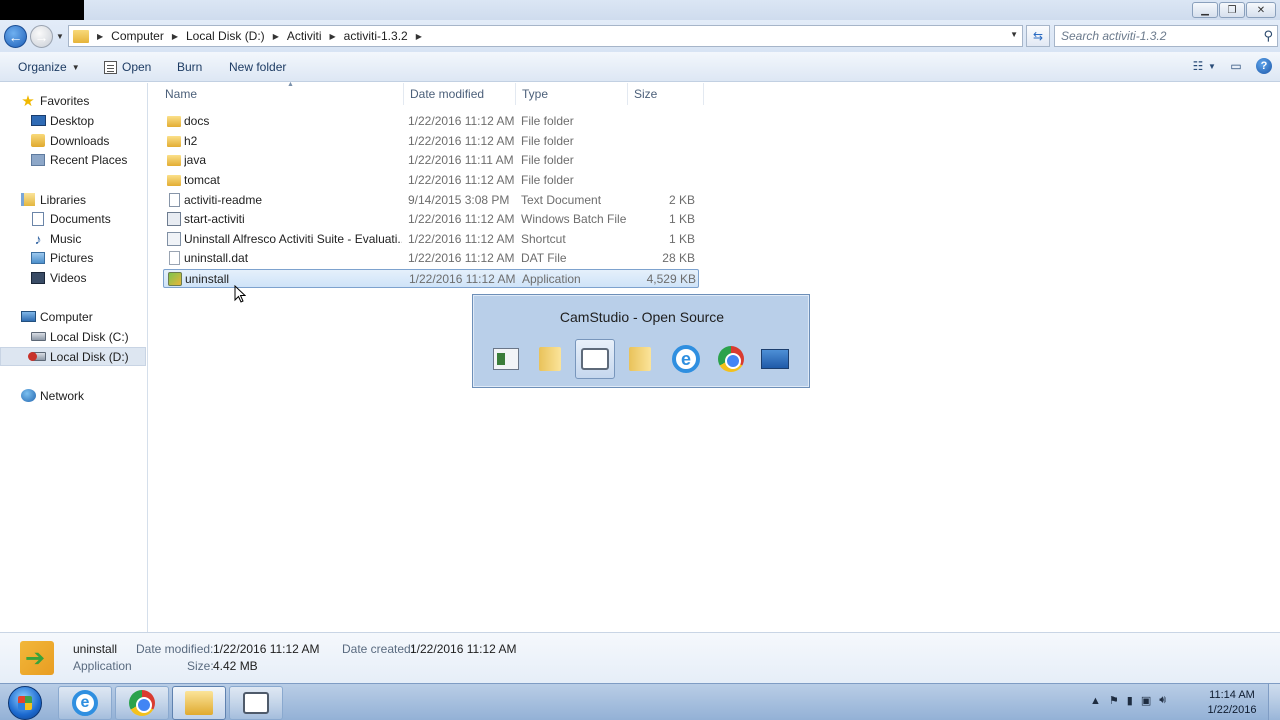 Image resolution: width=1280 pixels, height=720 pixels. Describe the element at coordinates (431, 121) in the screenshot. I see `file-row-docs: docs 1/22/2016 11:12 AM File folder` at that location.